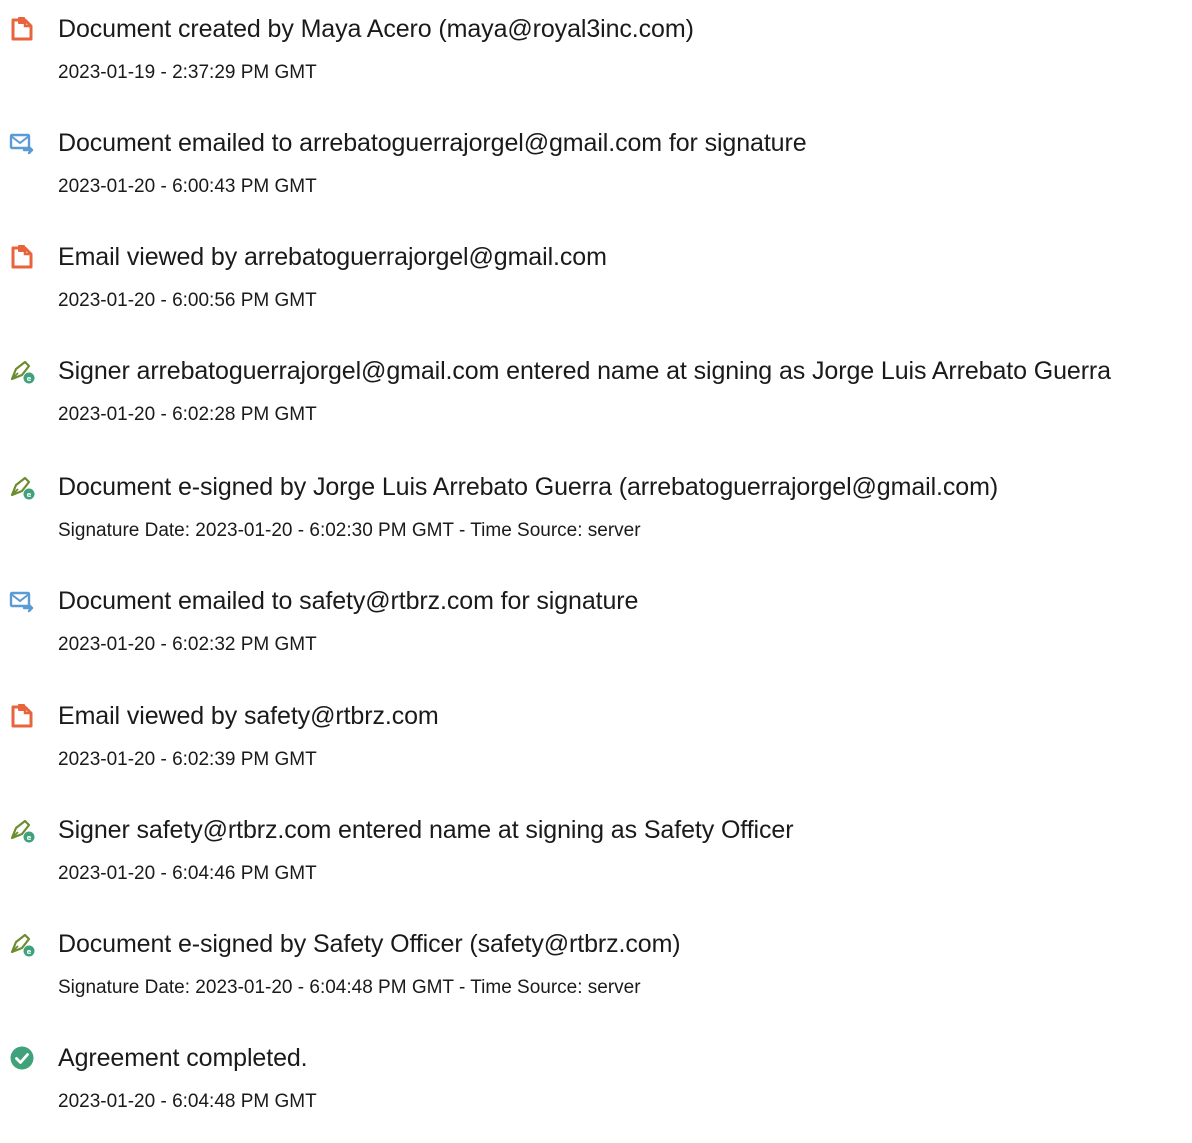 This screenshot has width=1192, height=1143. I want to click on event-timestamp: 2023-01-20 - 6:04:48 PM GMT, so click(187, 1101).